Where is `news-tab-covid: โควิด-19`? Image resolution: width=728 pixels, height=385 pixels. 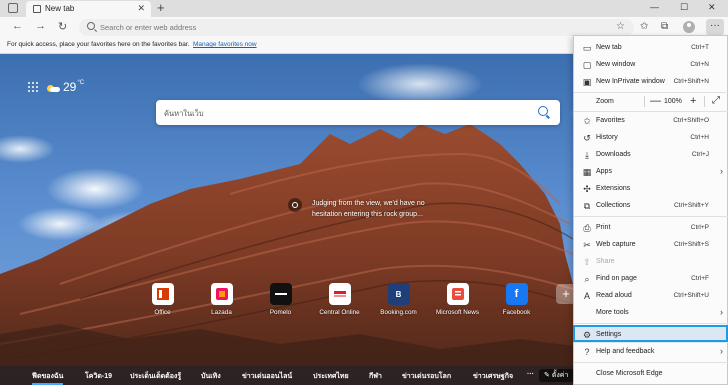
news-tab-covid: โควิด-19 is located at coordinates (98, 376).